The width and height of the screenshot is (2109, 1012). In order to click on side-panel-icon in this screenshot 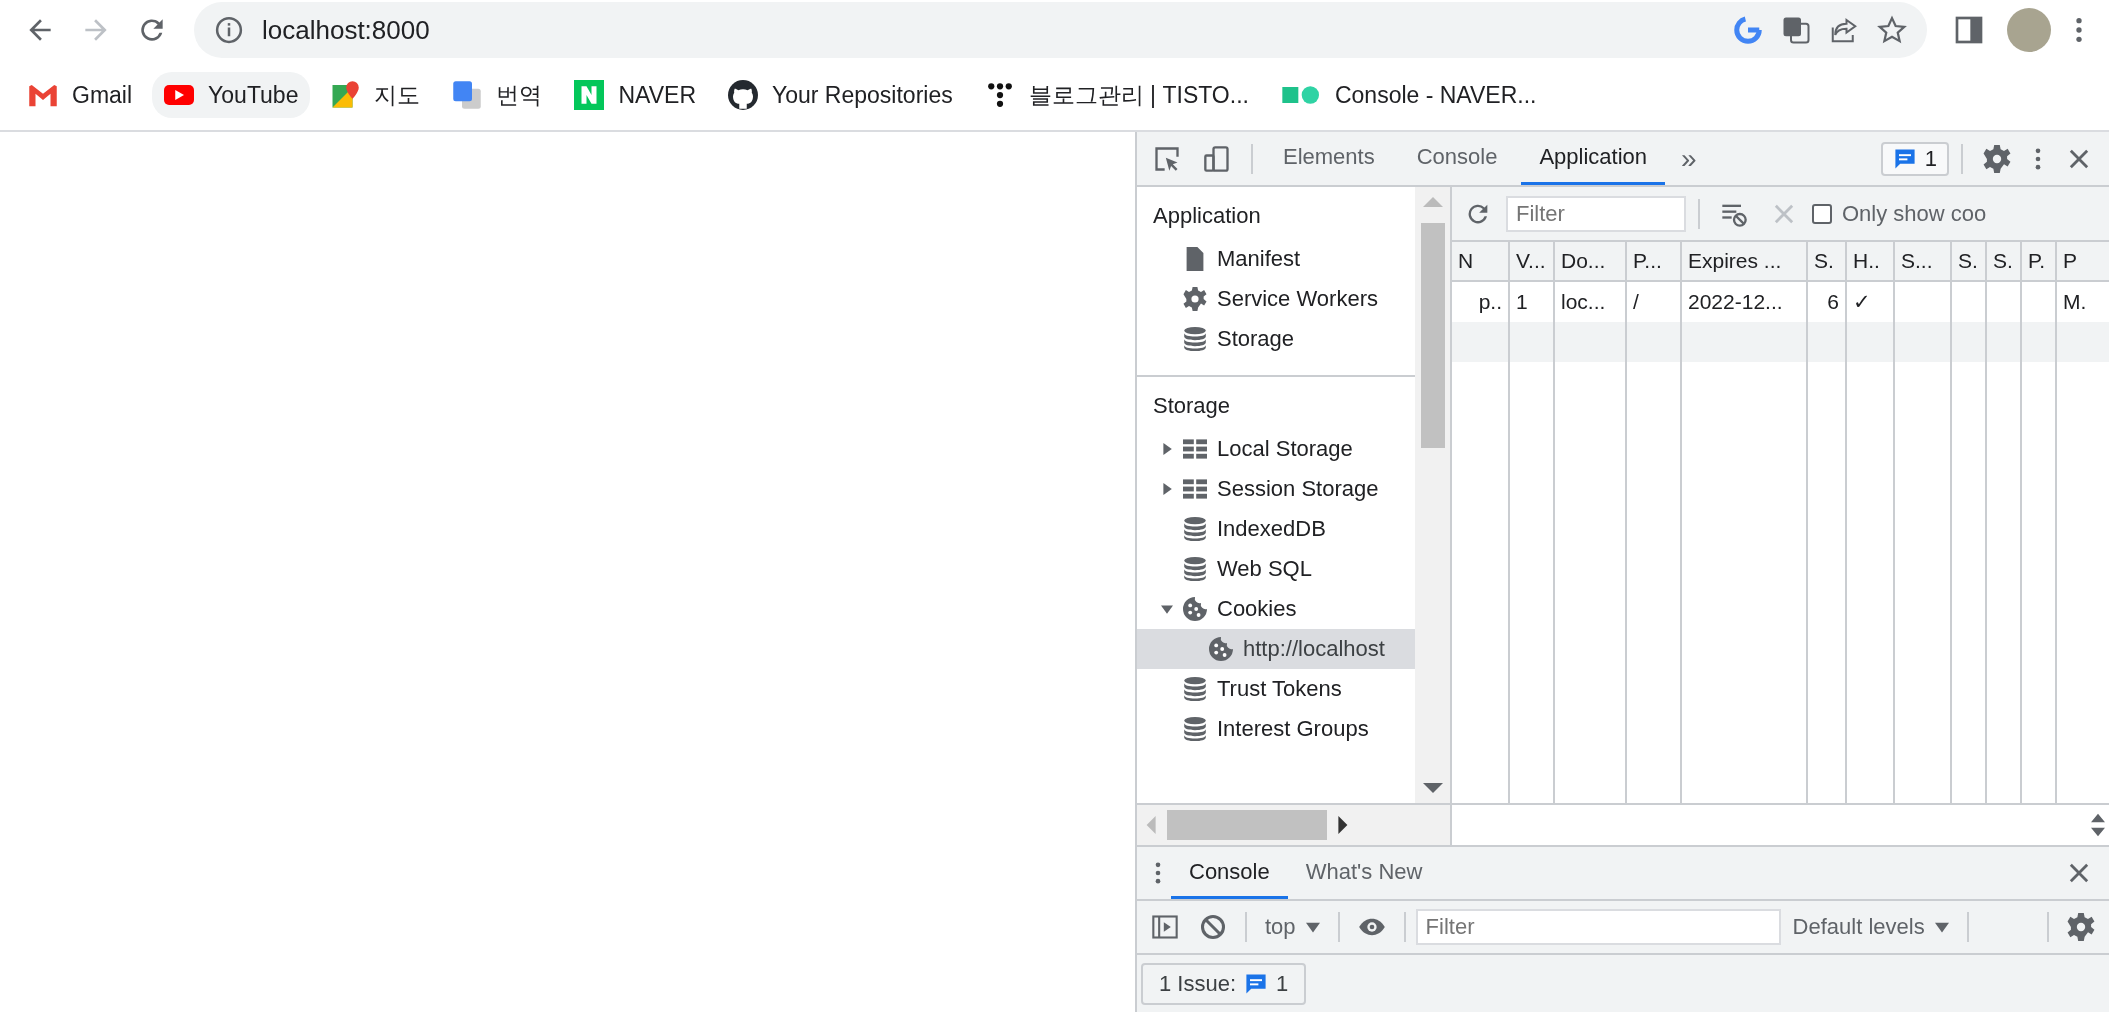, I will do `click(1969, 30)`.